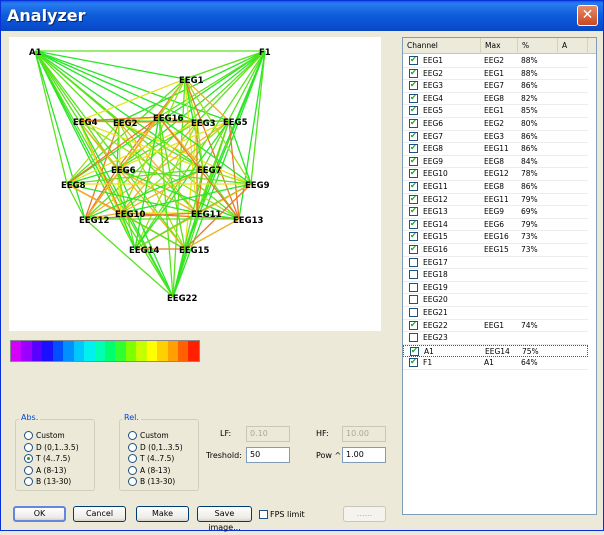  I want to click on pow-input: 1.00, so click(364, 455).